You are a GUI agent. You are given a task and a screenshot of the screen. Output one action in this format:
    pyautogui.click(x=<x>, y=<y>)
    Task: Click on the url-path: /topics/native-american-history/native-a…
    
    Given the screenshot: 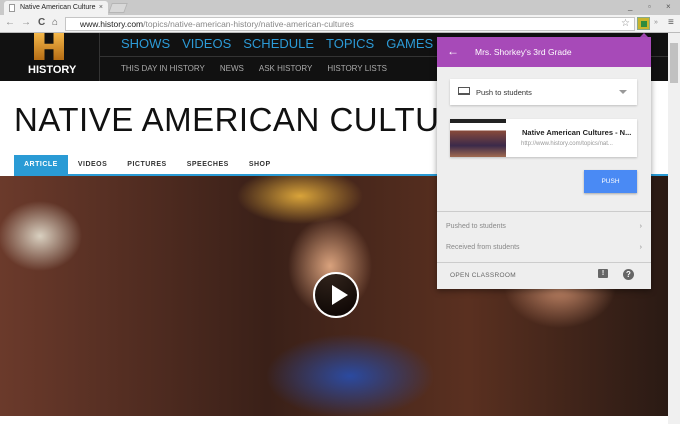 What is the action you would take?
    pyautogui.click(x=248, y=24)
    